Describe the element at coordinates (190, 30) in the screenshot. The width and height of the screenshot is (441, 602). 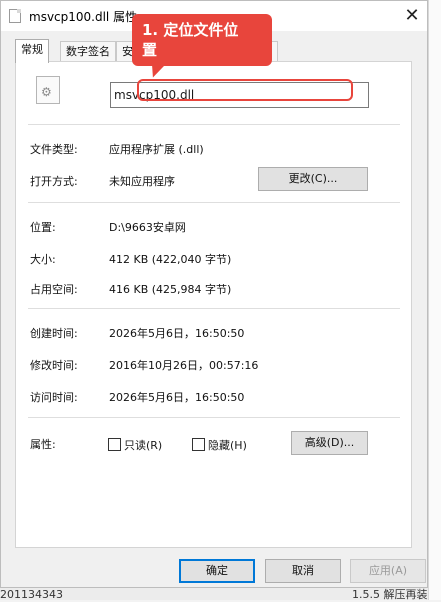
I see `annotation-line1: 1. 定位文件位` at that location.